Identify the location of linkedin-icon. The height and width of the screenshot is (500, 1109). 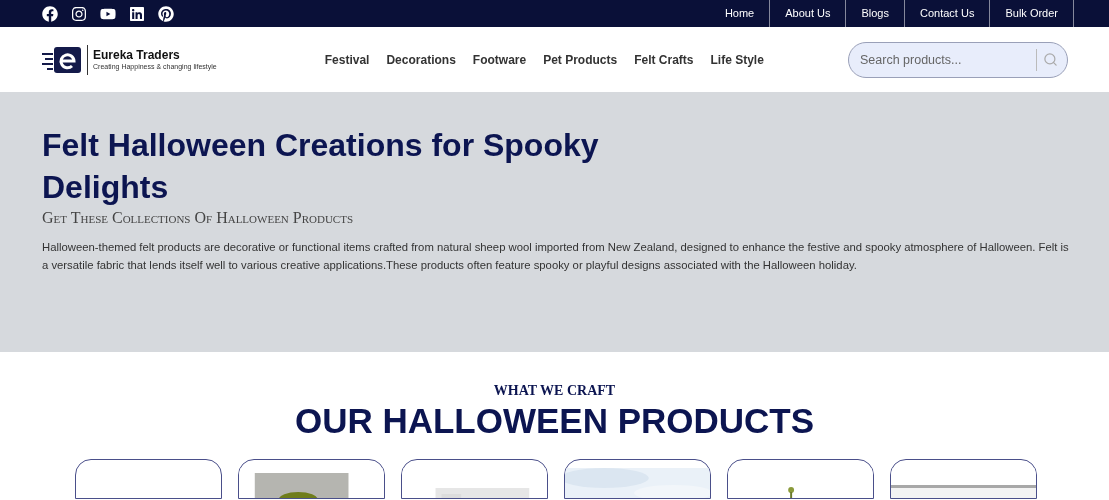
(137, 13).